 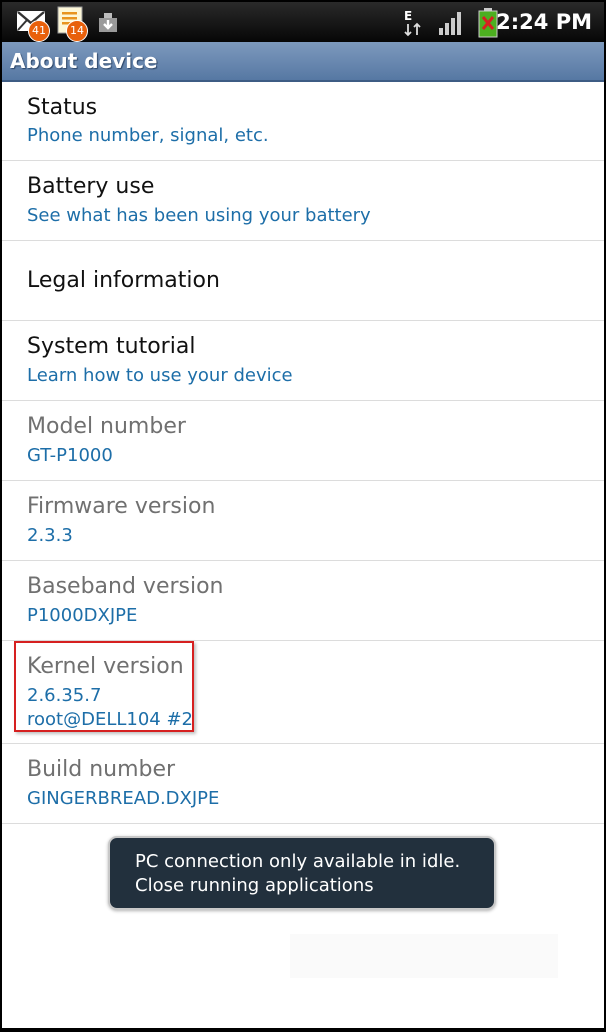 What do you see at coordinates (303, 601) in the screenshot?
I see `list-item-baseband-version: Baseband version P1000DXJPE` at bounding box center [303, 601].